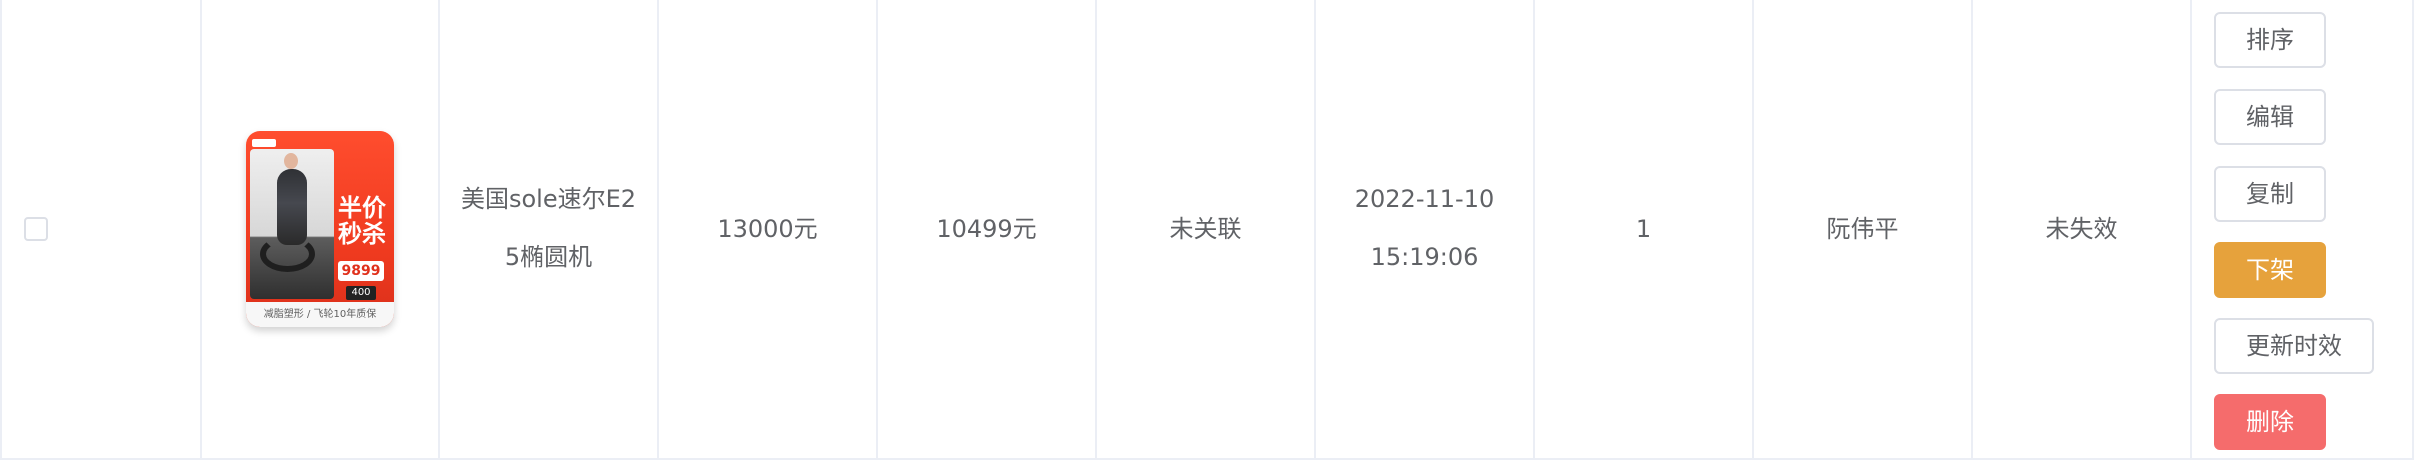  I want to click on row-checkbox, so click(36, 229).